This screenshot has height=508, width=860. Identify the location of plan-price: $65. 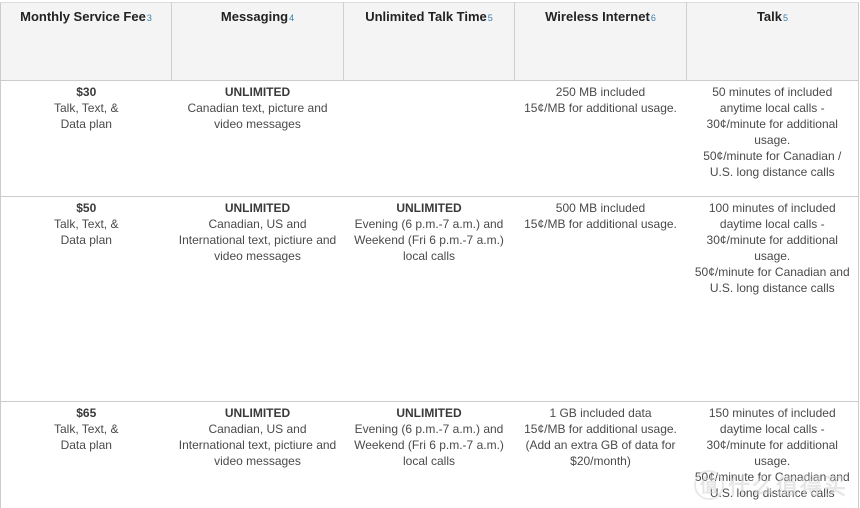
(86, 413).